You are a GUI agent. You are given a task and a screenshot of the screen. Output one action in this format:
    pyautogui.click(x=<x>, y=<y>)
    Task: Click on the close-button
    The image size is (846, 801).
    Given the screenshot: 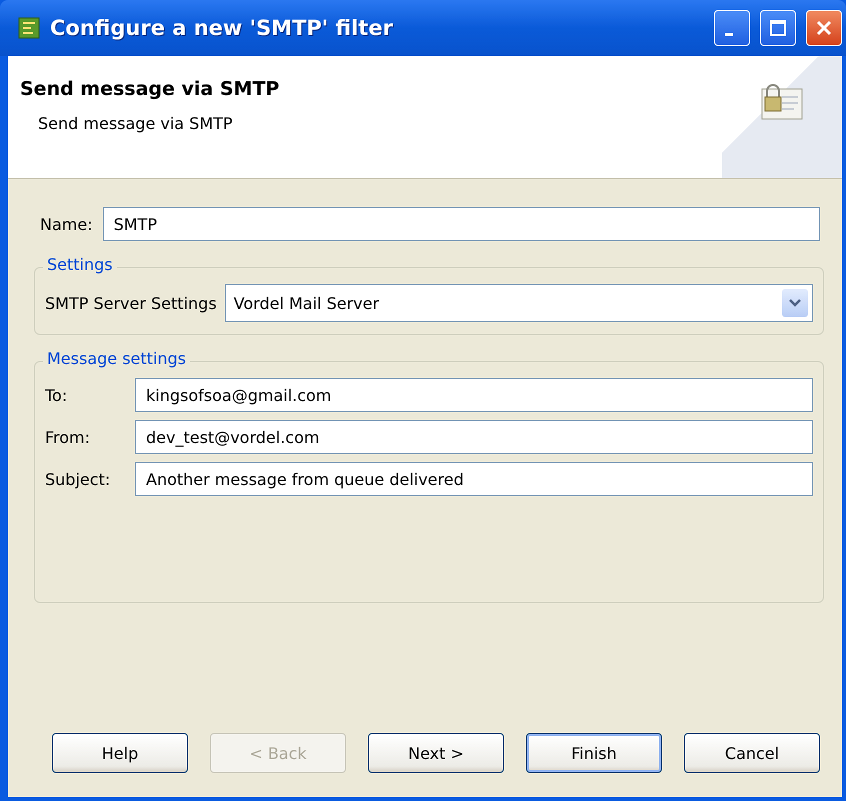 What is the action you would take?
    pyautogui.click(x=824, y=28)
    